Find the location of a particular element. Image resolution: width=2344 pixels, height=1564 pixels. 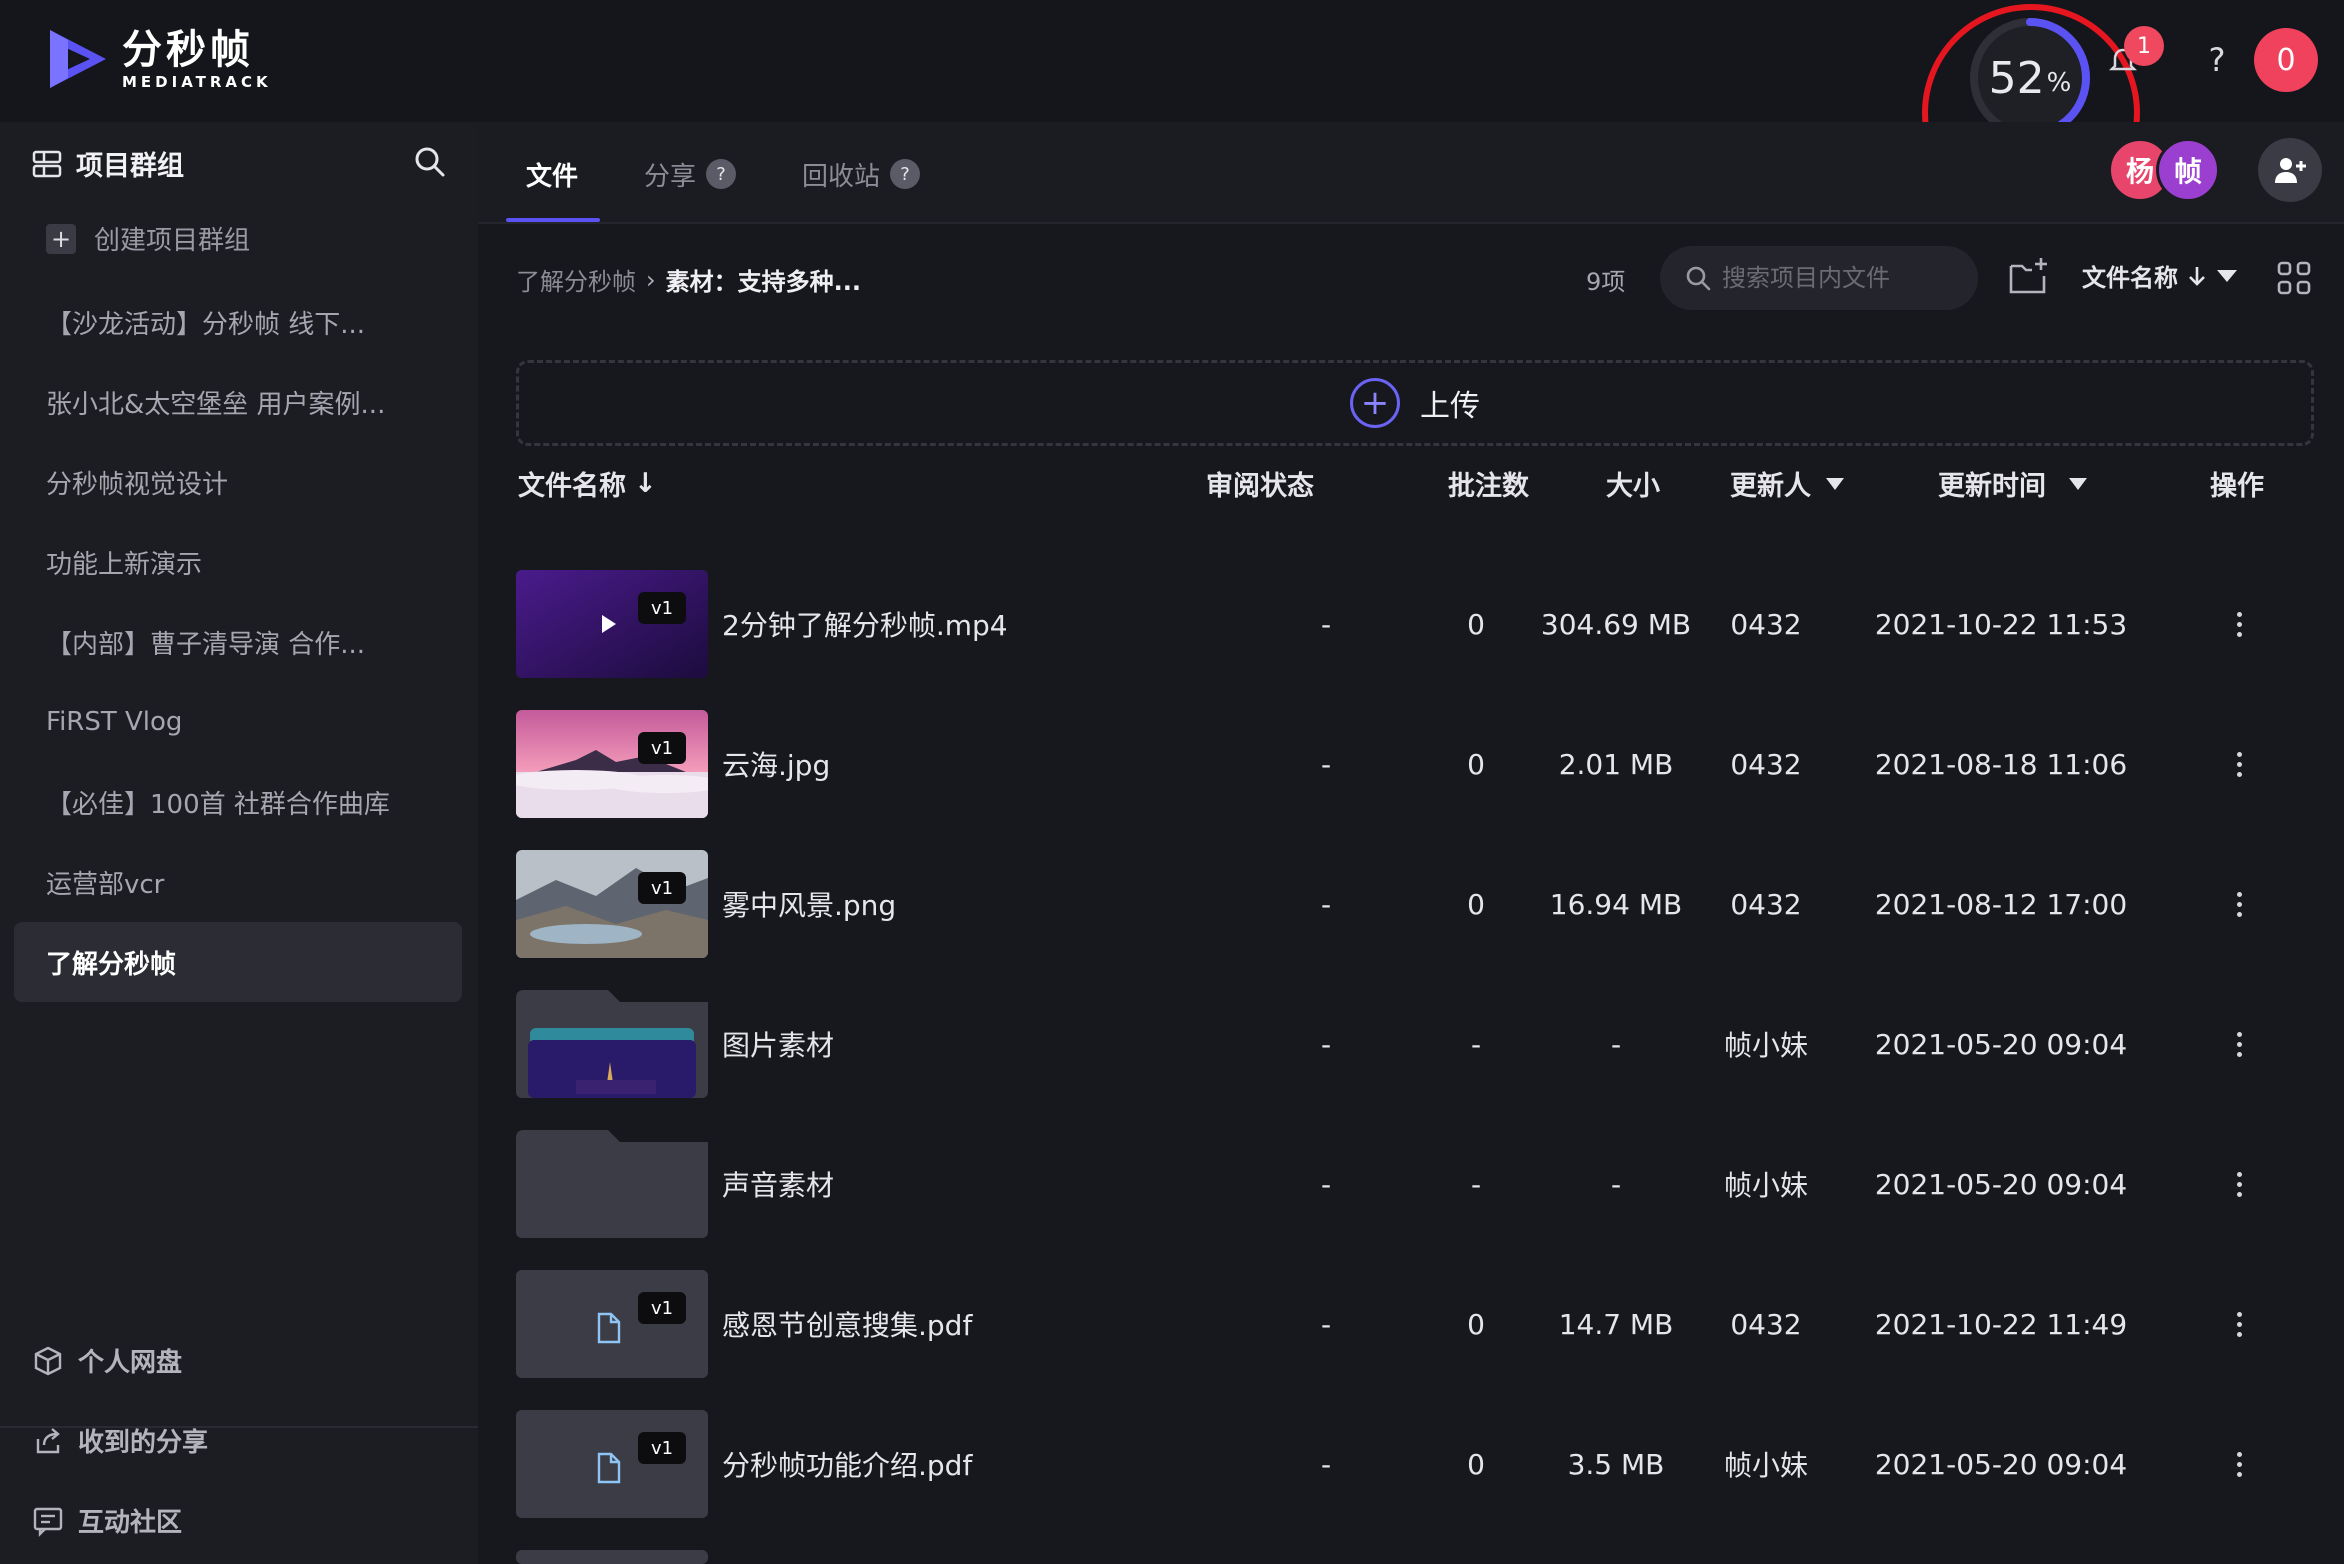

table-row-partial is located at coordinates (1415, 1557).